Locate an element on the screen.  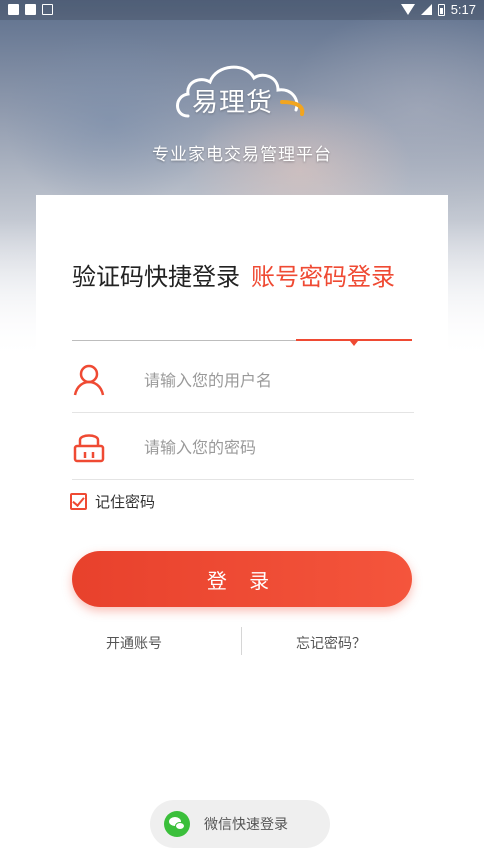
lock-icon is located at coordinates (89, 448).